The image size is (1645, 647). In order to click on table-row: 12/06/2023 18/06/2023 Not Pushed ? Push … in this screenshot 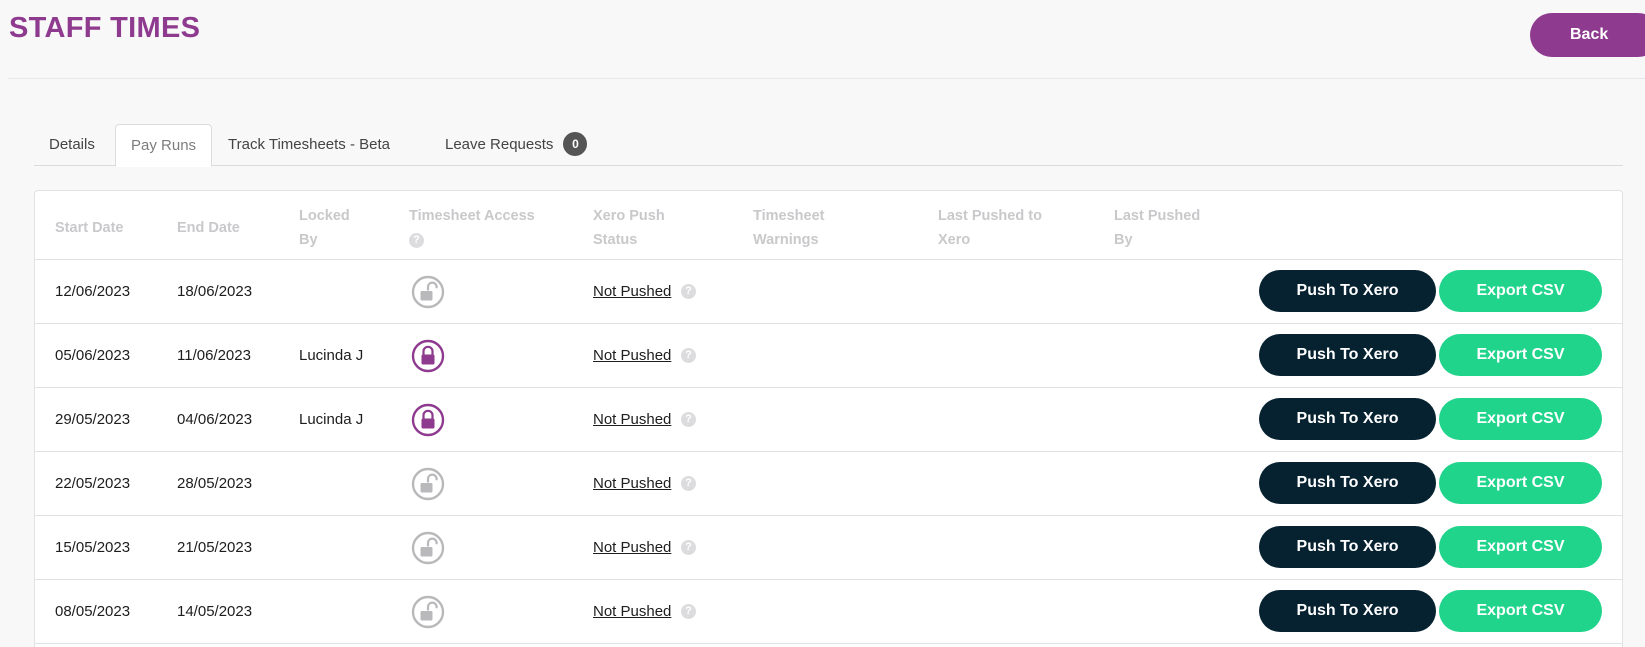, I will do `click(828, 292)`.